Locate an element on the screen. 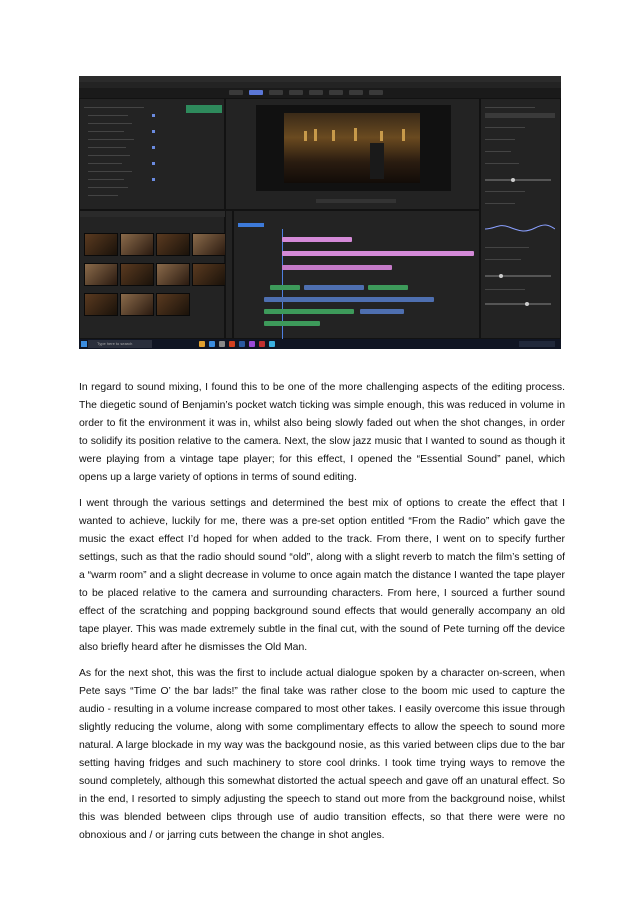  video-track-v1b is located at coordinates (379, 268).